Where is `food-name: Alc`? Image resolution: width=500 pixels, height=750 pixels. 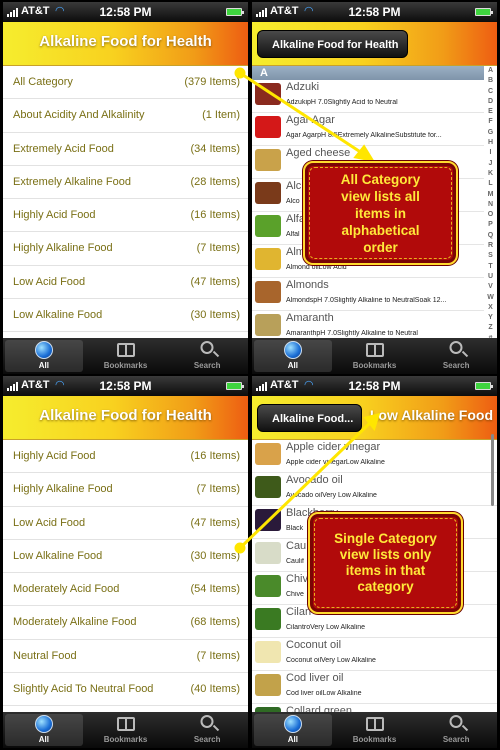
food-name: Alc is located at coordinates (294, 186).